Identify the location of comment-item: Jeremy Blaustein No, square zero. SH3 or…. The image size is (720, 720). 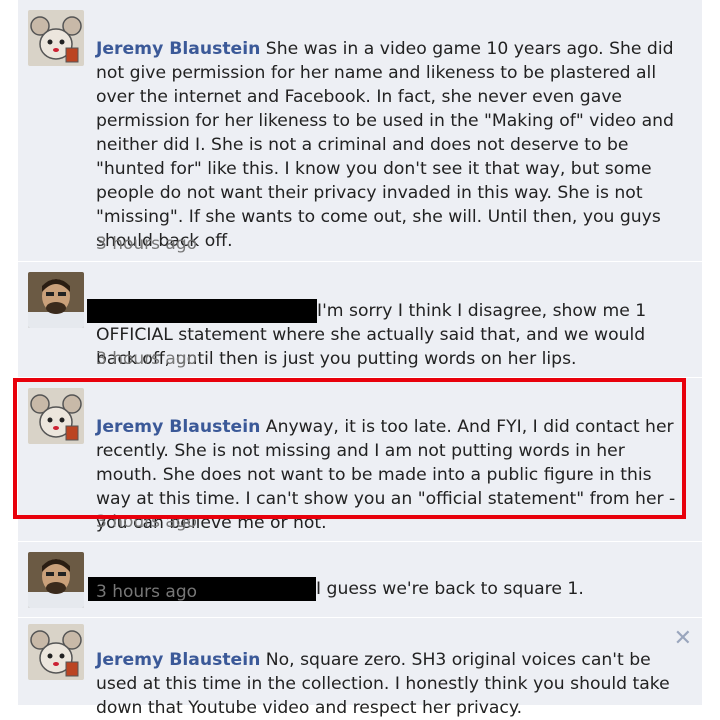
(360, 668).